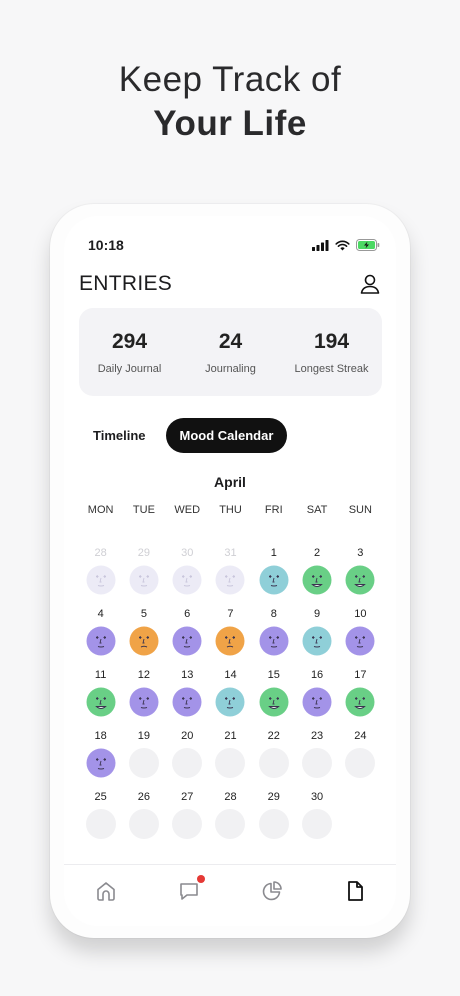  Describe the element at coordinates (144, 675) in the screenshot. I see `day-number: 12` at that location.